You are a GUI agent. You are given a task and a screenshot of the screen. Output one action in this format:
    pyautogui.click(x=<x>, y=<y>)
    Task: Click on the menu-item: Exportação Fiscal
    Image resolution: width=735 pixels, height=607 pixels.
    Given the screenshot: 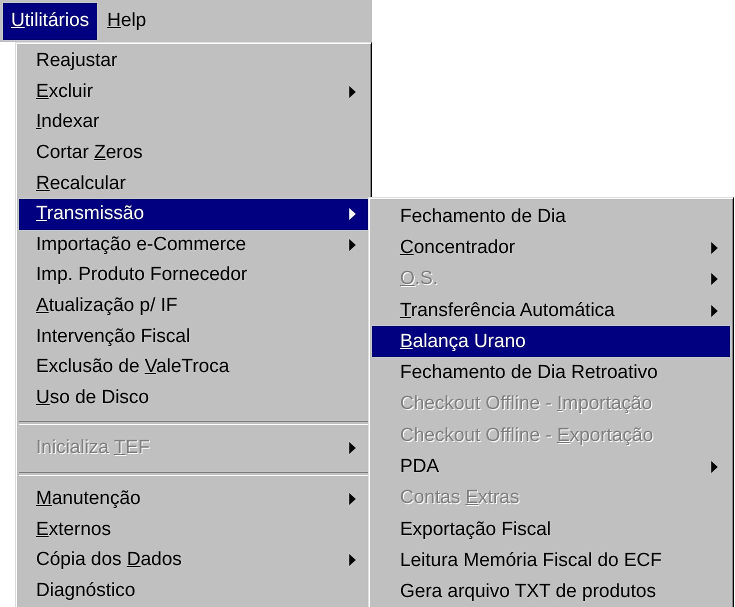 What is the action you would take?
    pyautogui.click(x=551, y=530)
    